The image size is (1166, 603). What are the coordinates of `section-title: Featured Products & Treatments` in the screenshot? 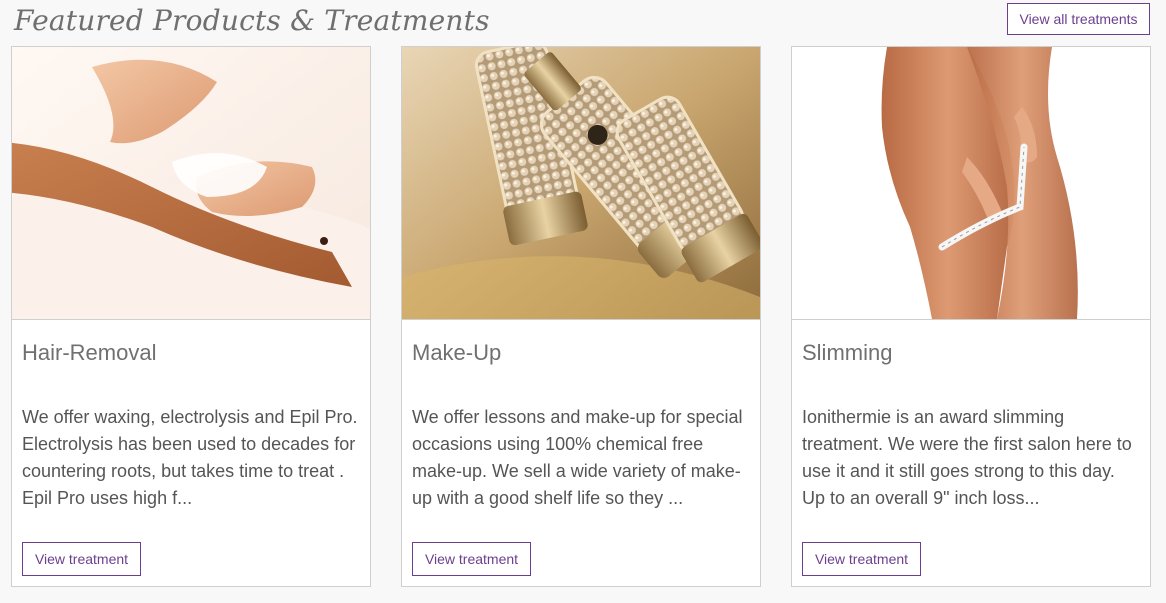 It's located at (252, 20).